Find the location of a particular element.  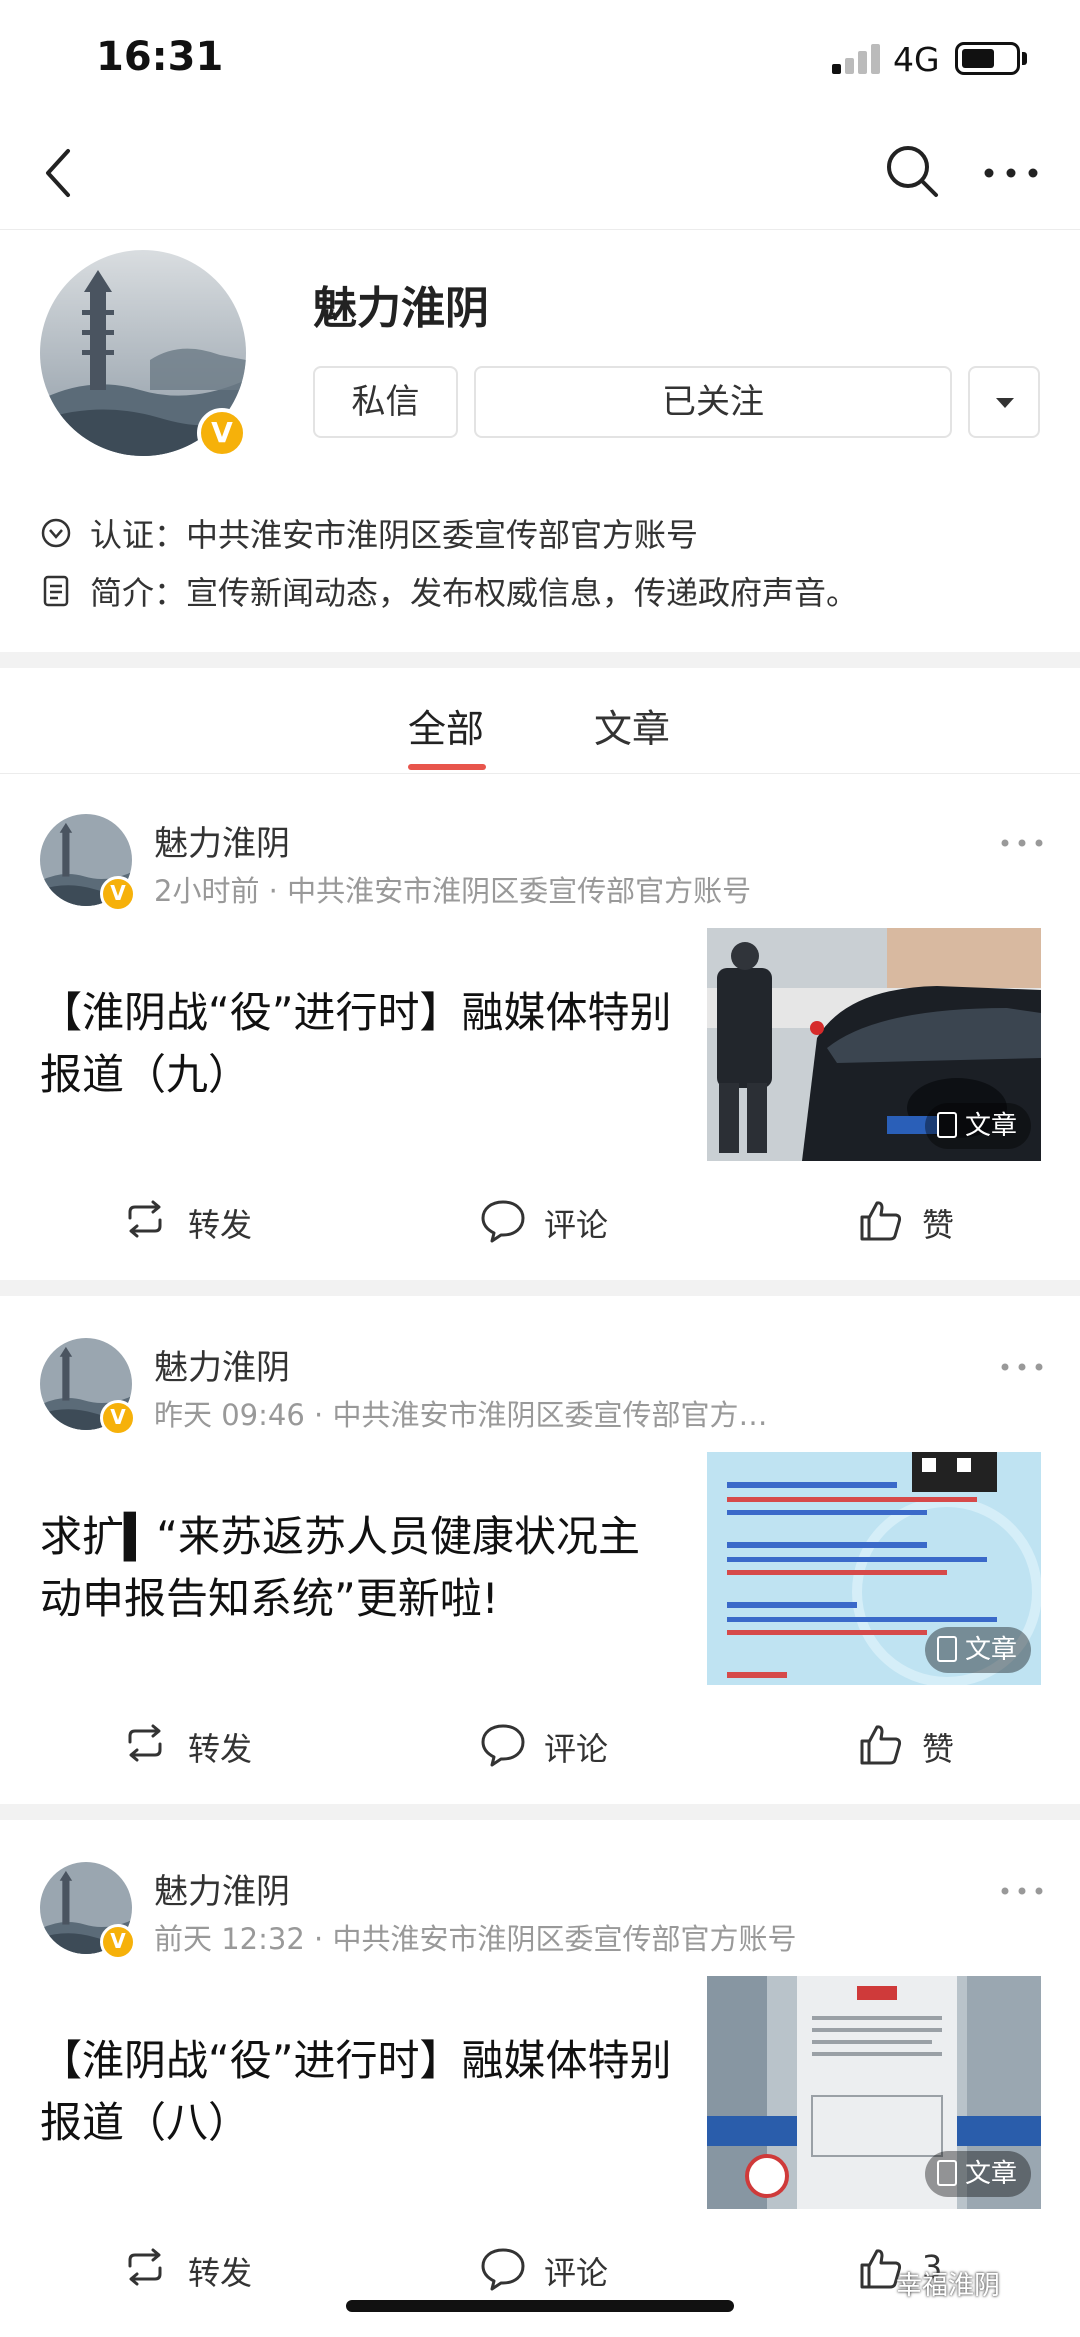

verify-text: 中共淮安市淮阴区委宣传部官方账号 is located at coordinates (442, 535).